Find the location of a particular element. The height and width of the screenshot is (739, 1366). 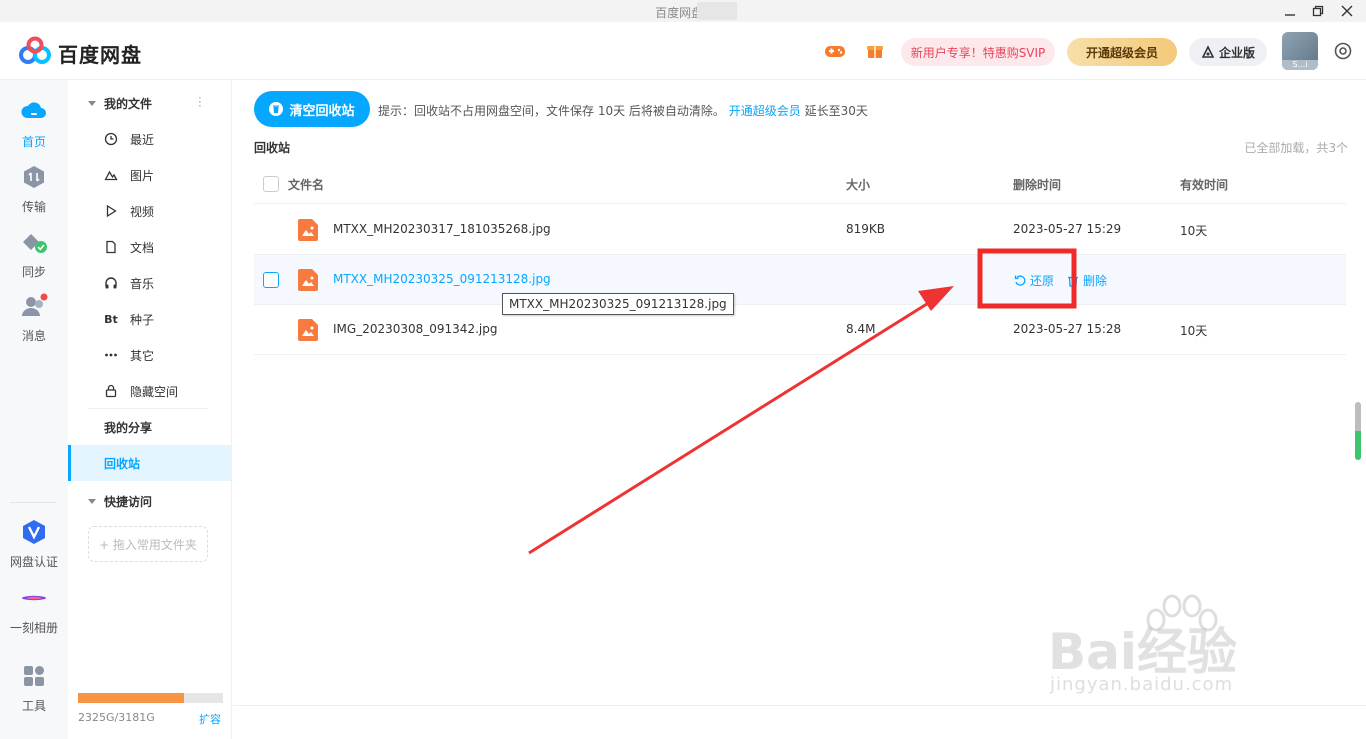

nav-group-label: 我的文件 is located at coordinates (128, 103).